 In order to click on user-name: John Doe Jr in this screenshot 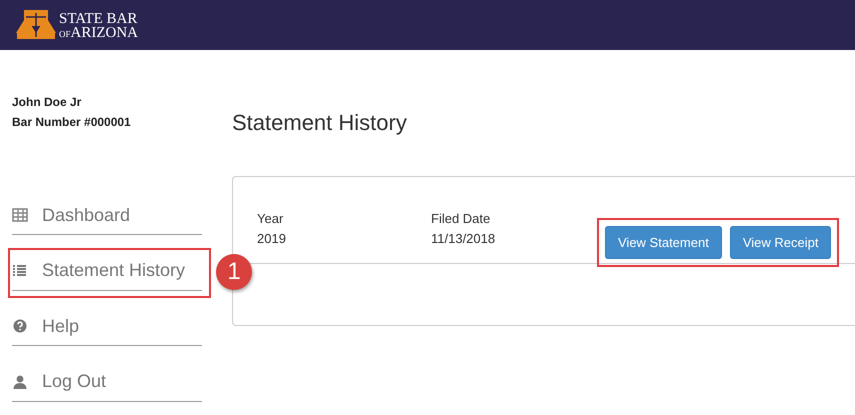, I will do `click(47, 102)`.